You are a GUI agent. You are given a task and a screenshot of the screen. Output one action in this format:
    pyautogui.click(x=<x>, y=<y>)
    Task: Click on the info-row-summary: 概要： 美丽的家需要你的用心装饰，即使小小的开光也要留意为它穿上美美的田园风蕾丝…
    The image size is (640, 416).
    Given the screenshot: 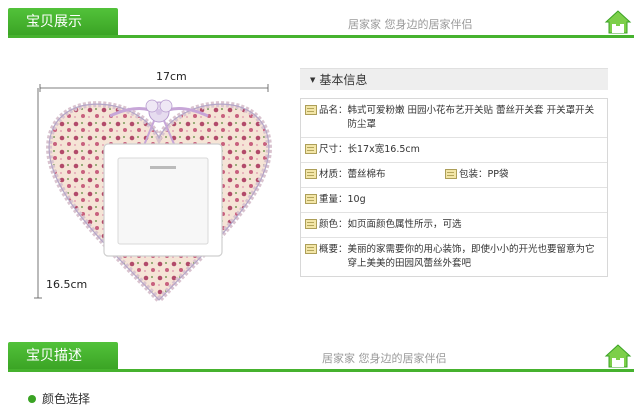 What is the action you would take?
    pyautogui.click(x=454, y=257)
    